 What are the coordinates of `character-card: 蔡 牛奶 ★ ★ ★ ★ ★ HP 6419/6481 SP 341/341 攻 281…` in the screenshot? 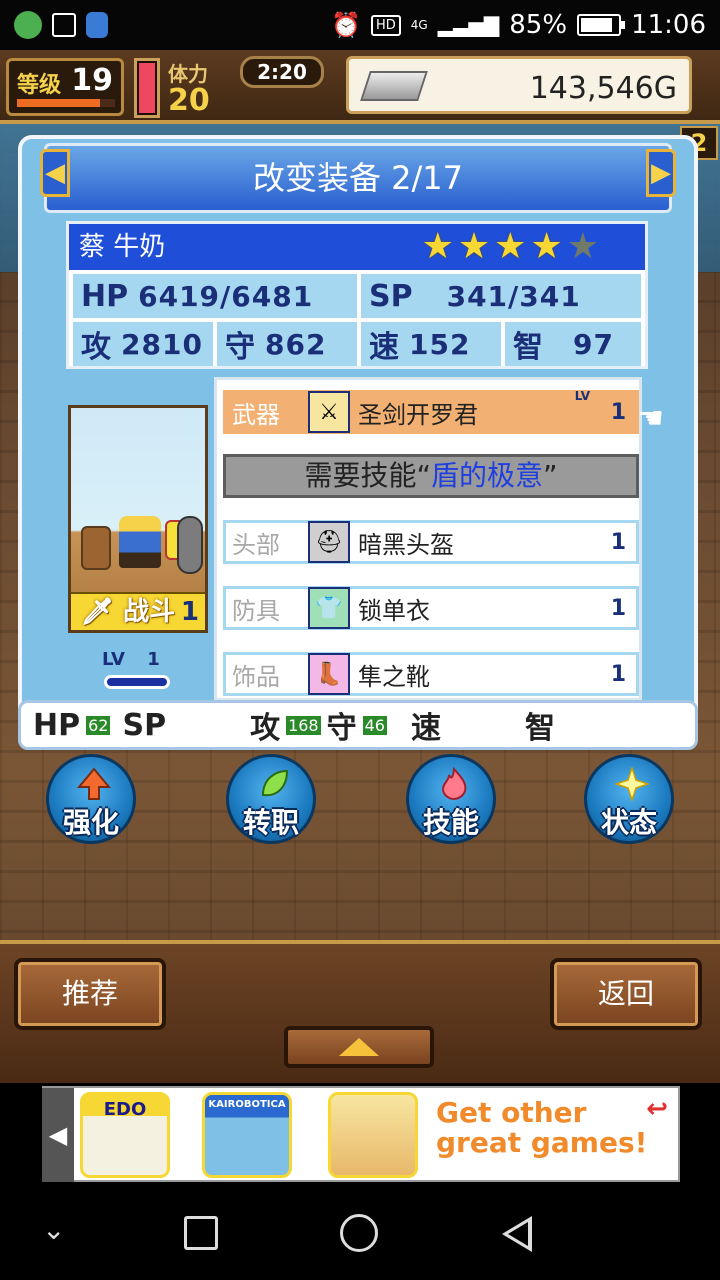 It's located at (357, 295).